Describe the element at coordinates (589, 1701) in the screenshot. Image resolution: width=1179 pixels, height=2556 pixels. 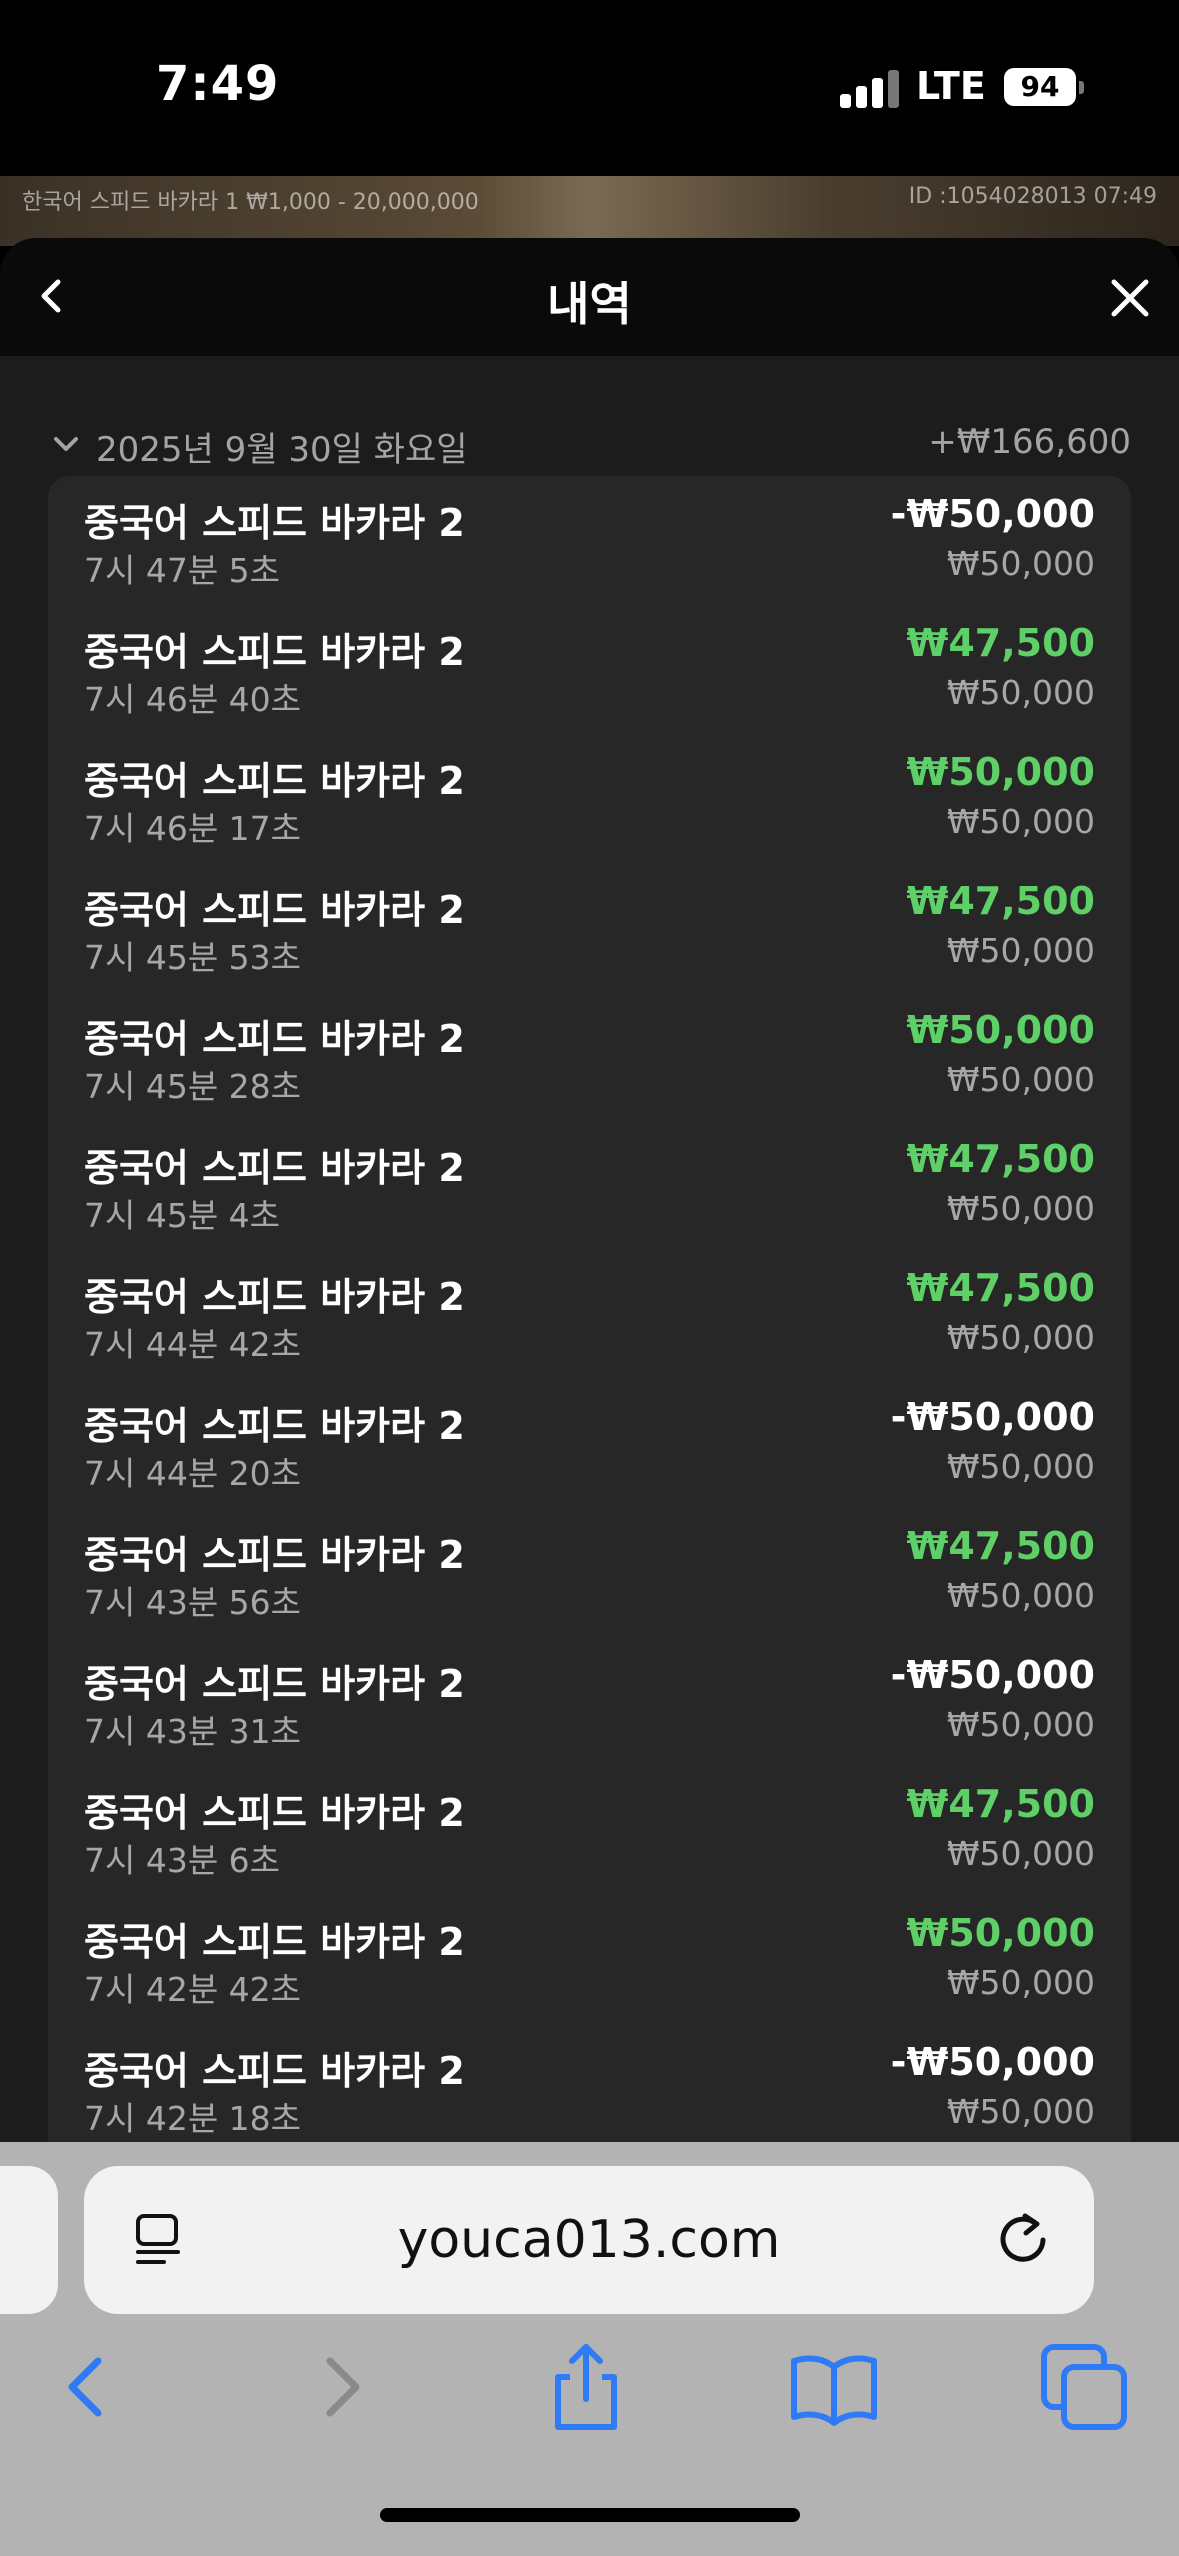
I see `transaction-row: 중국어 스피드 바카라 2 7시 43분 31초 -₩50,000 ₩50,000` at that location.